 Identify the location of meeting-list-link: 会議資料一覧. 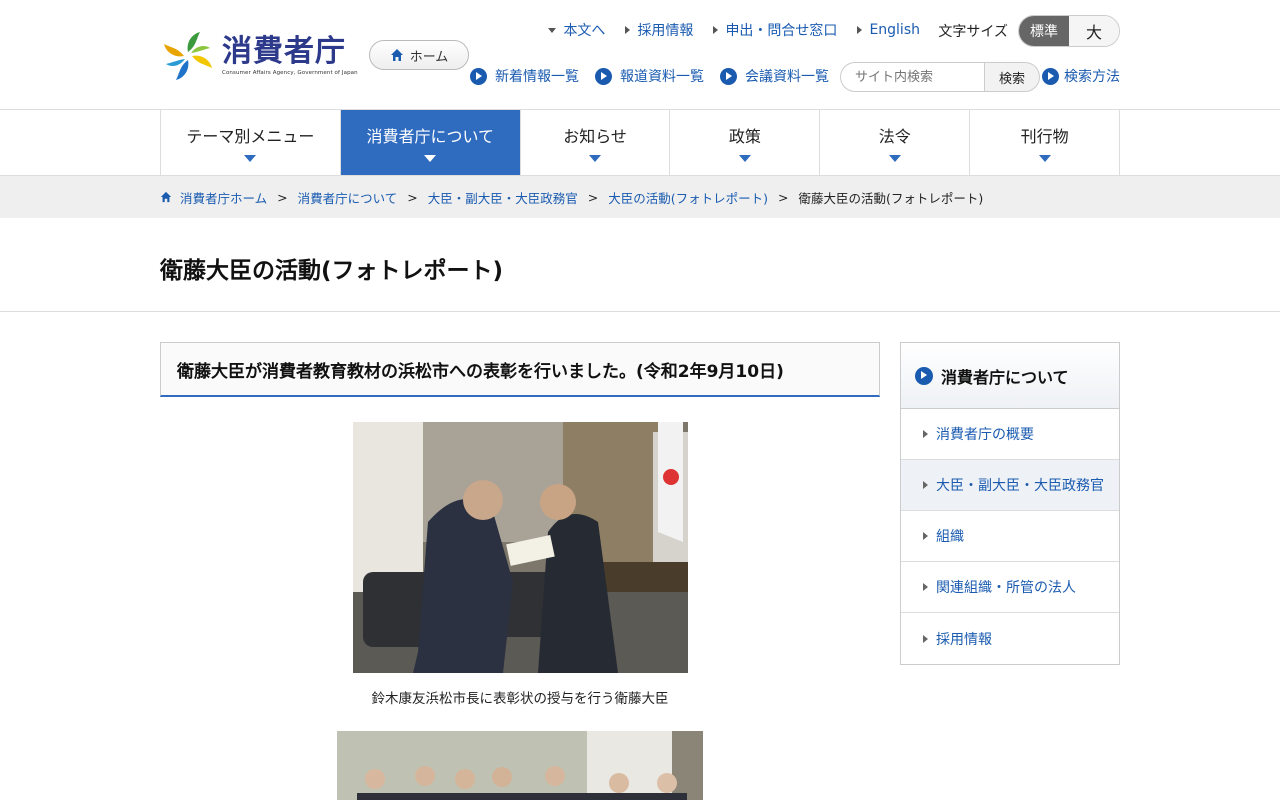
(774, 76).